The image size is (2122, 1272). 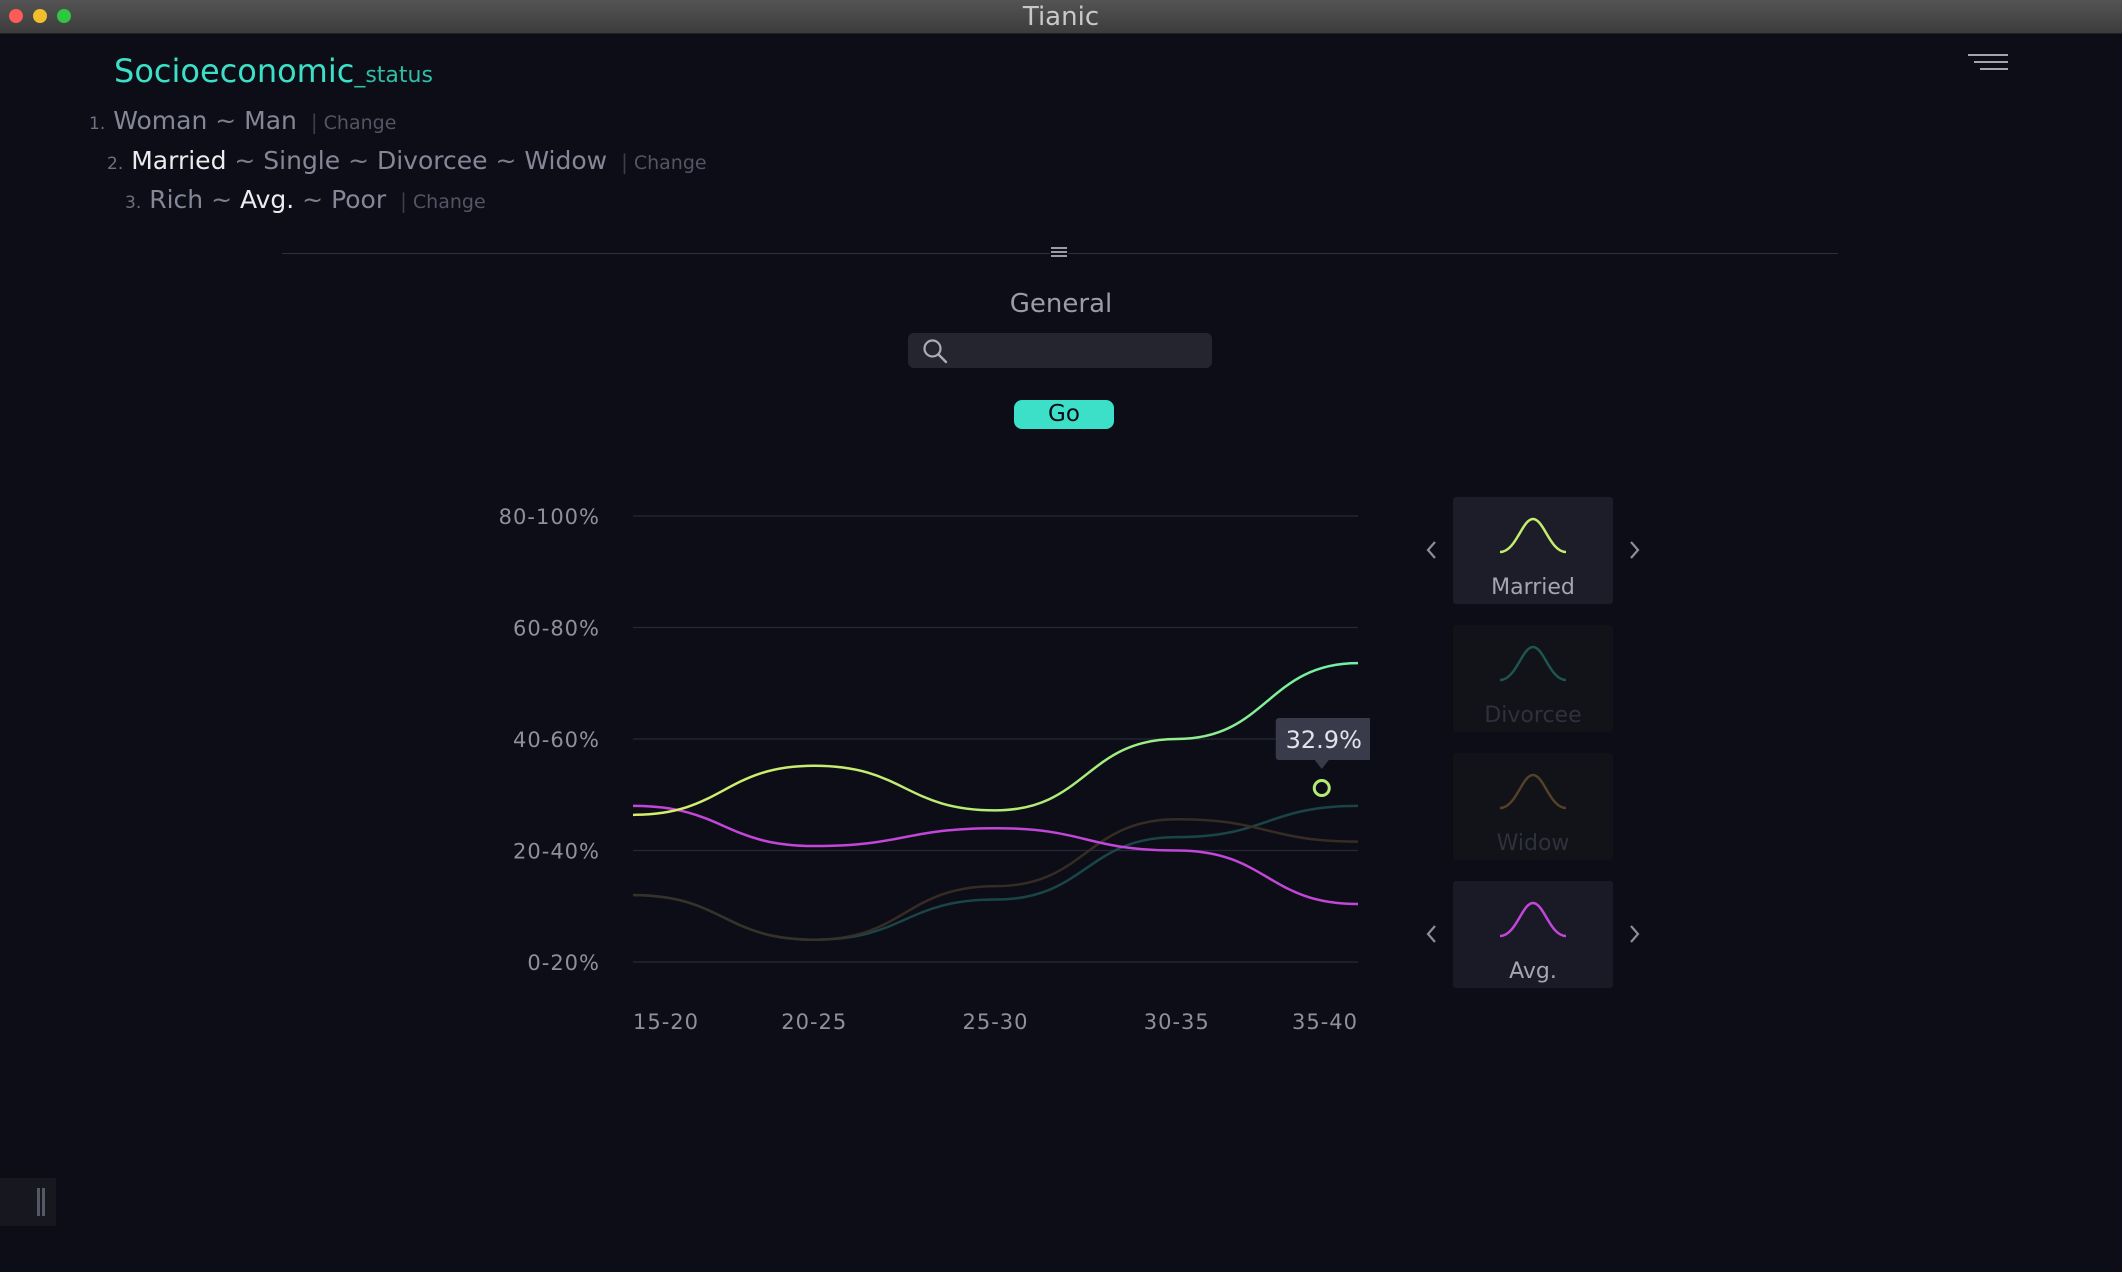 What do you see at coordinates (556, 852) in the screenshot?
I see `y-tick-label: 20-40%` at bounding box center [556, 852].